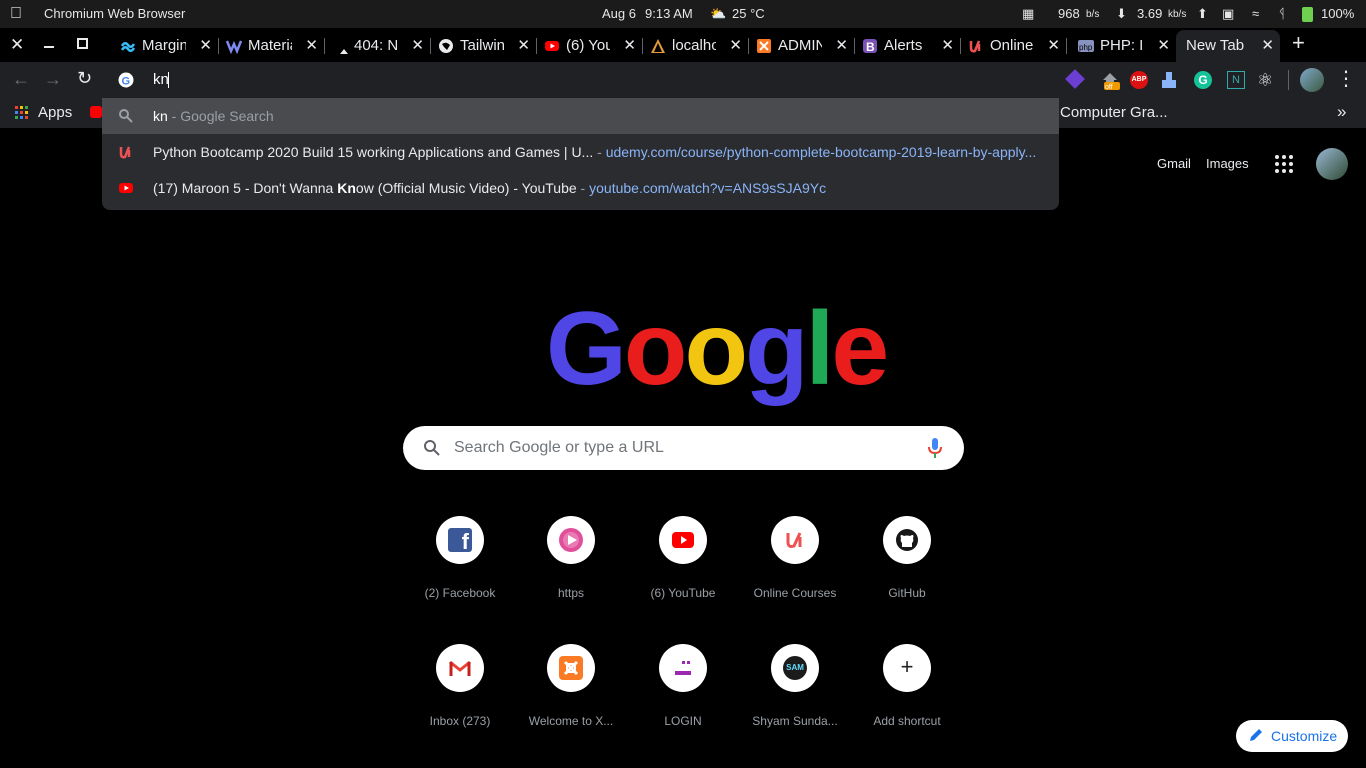 This screenshot has height=768, width=1366. What do you see at coordinates (1121, 13) in the screenshot?
I see `download-arrow-icon: ⬇` at bounding box center [1121, 13].